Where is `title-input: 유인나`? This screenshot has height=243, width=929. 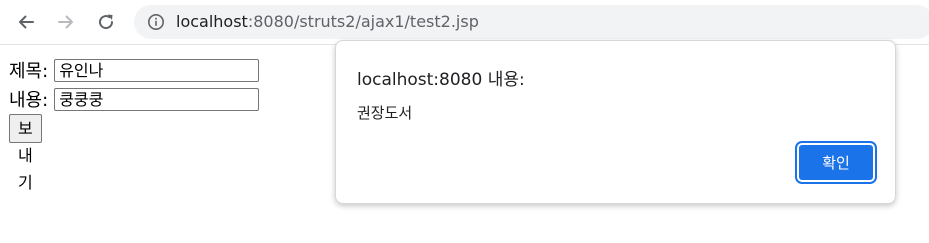
title-input: 유인나 is located at coordinates (157, 70).